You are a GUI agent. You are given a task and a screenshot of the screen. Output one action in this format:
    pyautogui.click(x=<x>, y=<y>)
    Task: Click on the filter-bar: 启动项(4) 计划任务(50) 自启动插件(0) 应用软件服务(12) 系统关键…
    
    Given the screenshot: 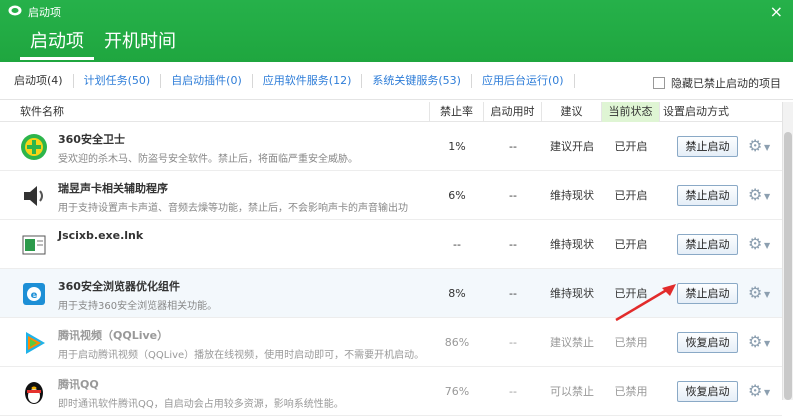 What is the action you would take?
    pyautogui.click(x=396, y=81)
    